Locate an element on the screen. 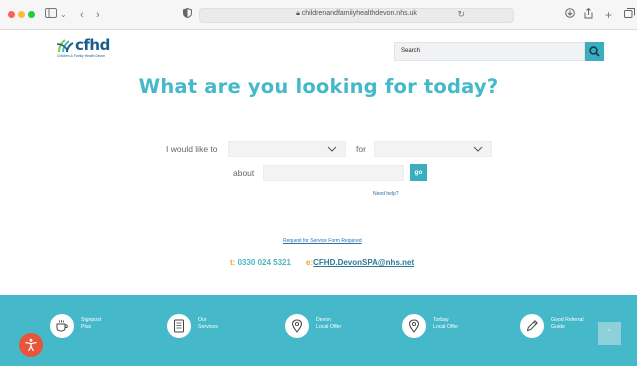 The width and height of the screenshot is (637, 366). pen-icon is located at coordinates (532, 326).